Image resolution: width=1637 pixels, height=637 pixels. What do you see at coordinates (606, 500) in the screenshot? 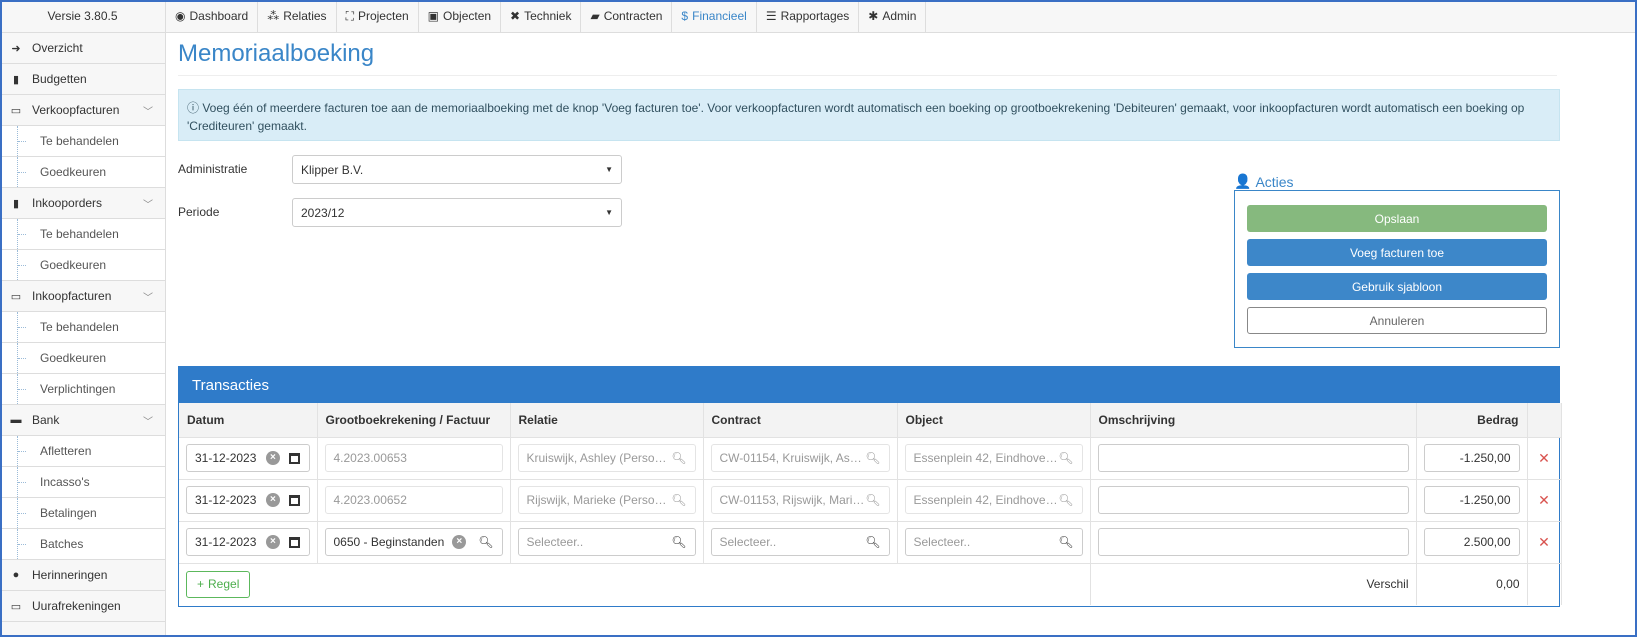
I see `relatie-field: Rijswijk, Marieke (Persoon) 🔍︎` at bounding box center [606, 500].